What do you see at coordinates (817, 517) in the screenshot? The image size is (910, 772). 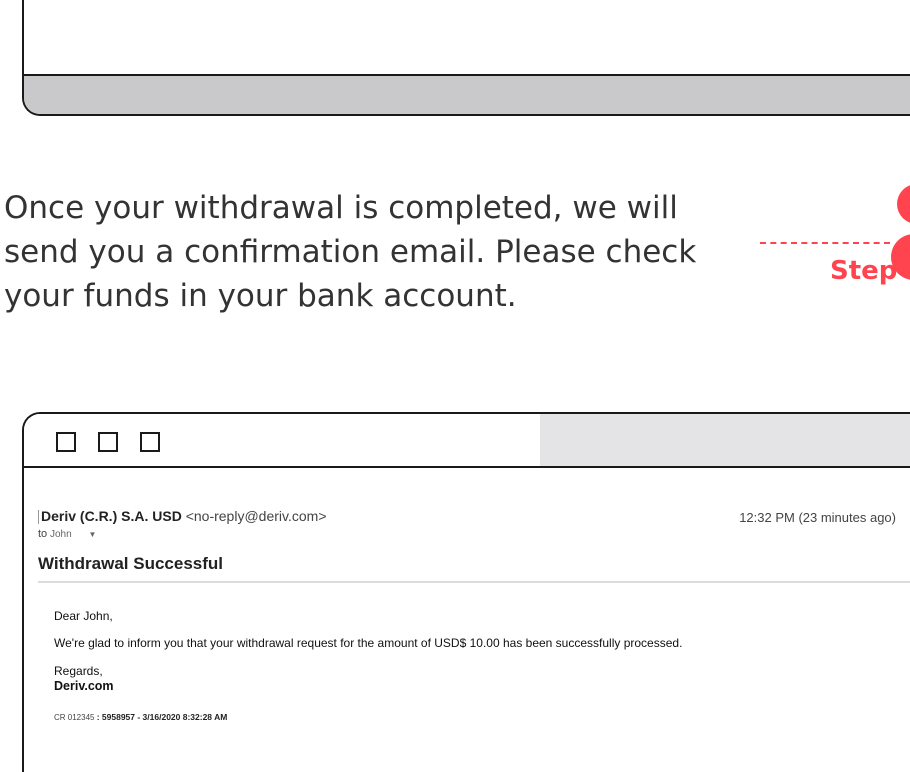 I see `email-timestamp: 12:32 PM (23 minutes ago)` at bounding box center [817, 517].